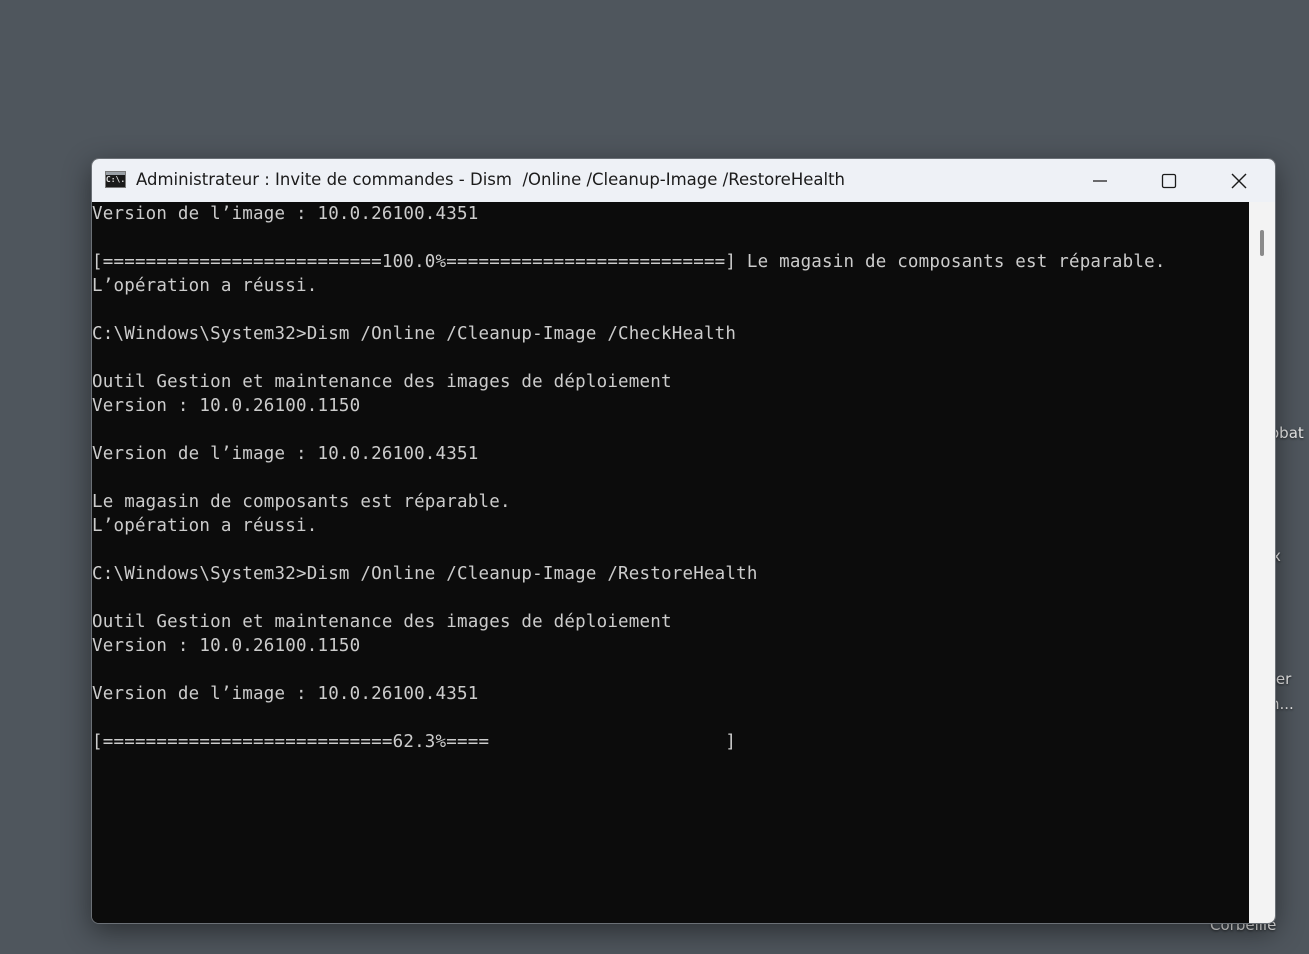 This screenshot has height=954, width=1309. I want to click on console-line: [===========================62.3%==== ], so click(414, 742).